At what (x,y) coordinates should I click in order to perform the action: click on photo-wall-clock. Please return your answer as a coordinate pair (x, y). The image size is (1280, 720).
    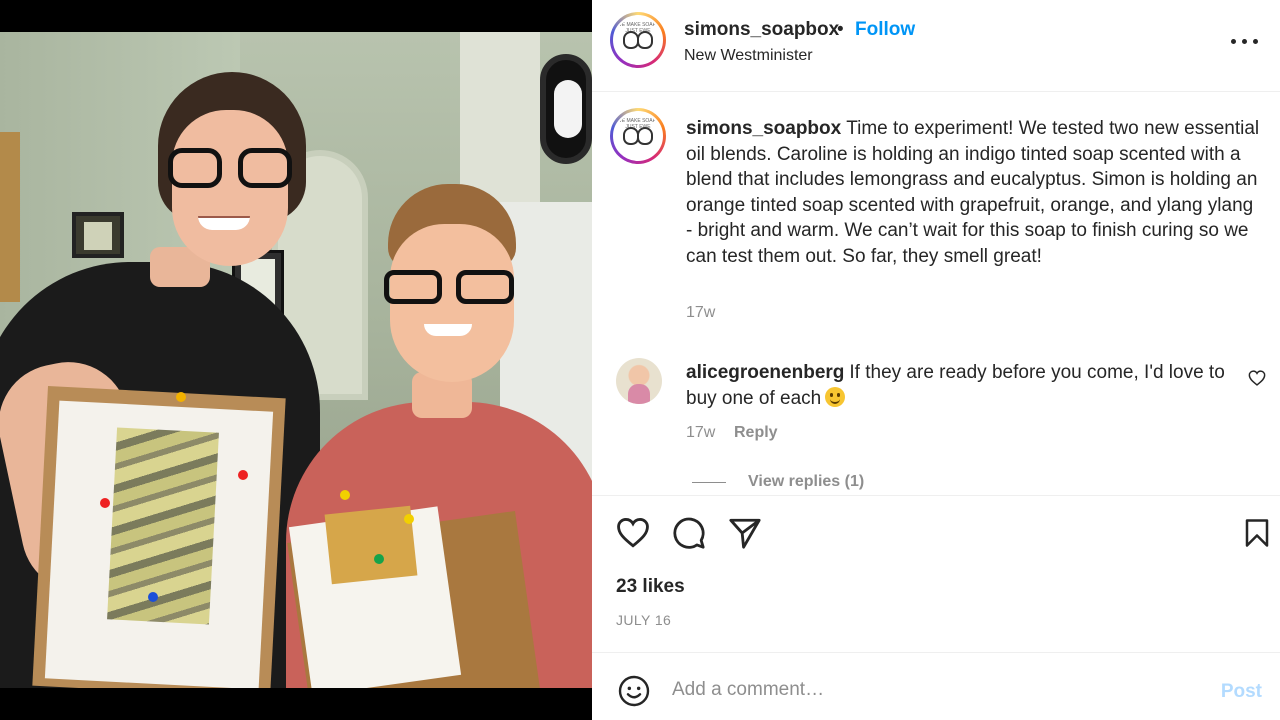
    Looking at the image, I should click on (566, 109).